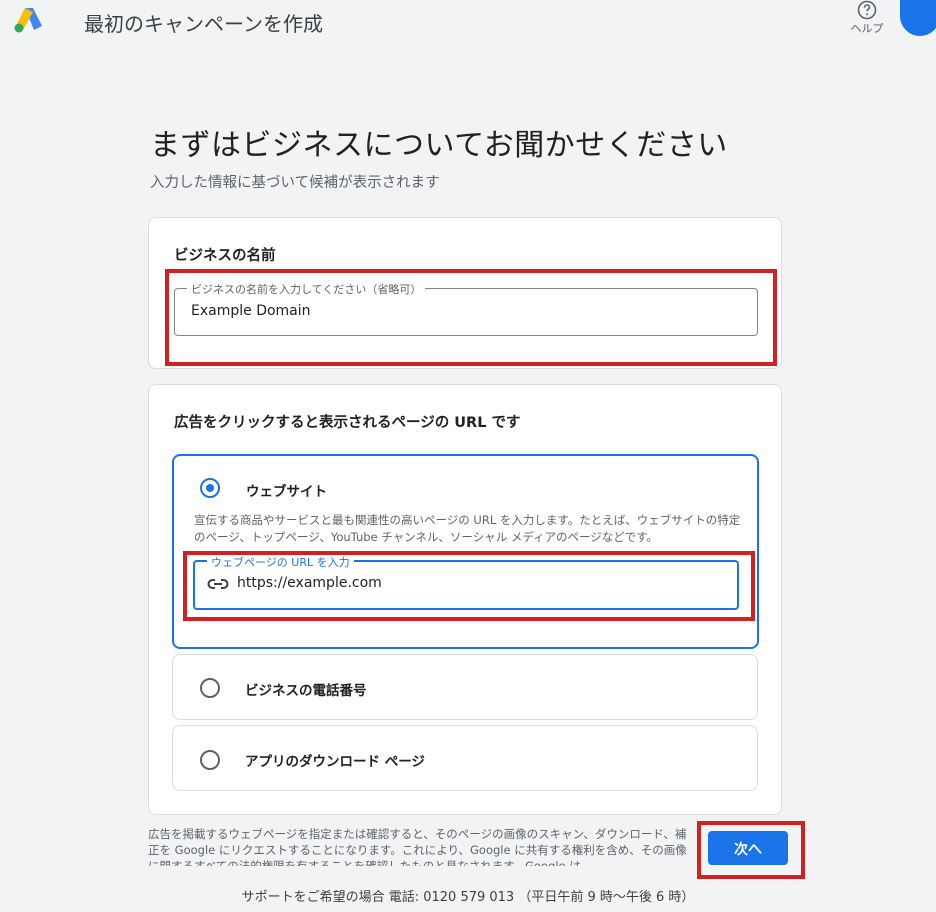 This screenshot has width=936, height=912. Describe the element at coordinates (203, 24) in the screenshot. I see `app-title: 最初のキャンペーンを作成` at that location.